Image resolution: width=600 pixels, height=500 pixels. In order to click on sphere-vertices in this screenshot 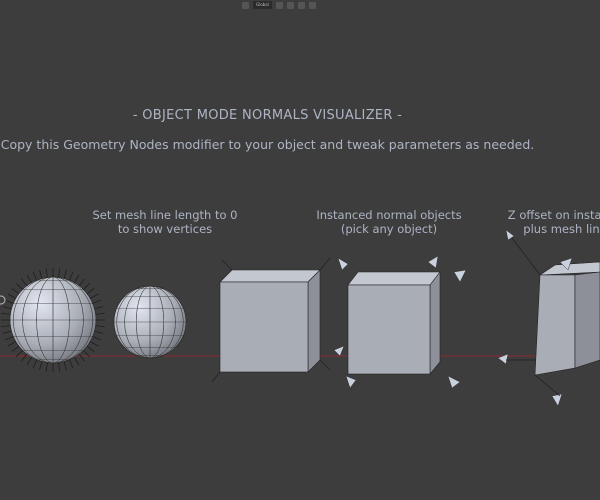, I will do `click(150, 322)`.